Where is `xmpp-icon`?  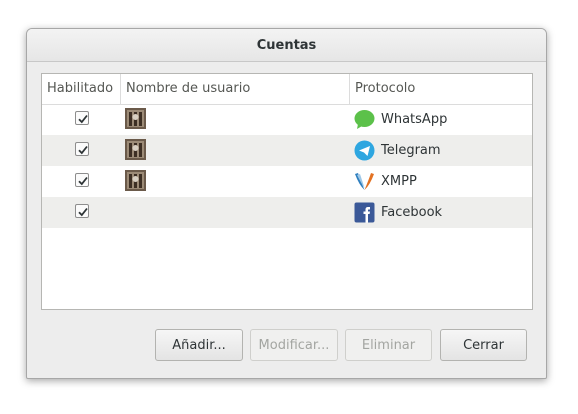 xmpp-icon is located at coordinates (364, 181).